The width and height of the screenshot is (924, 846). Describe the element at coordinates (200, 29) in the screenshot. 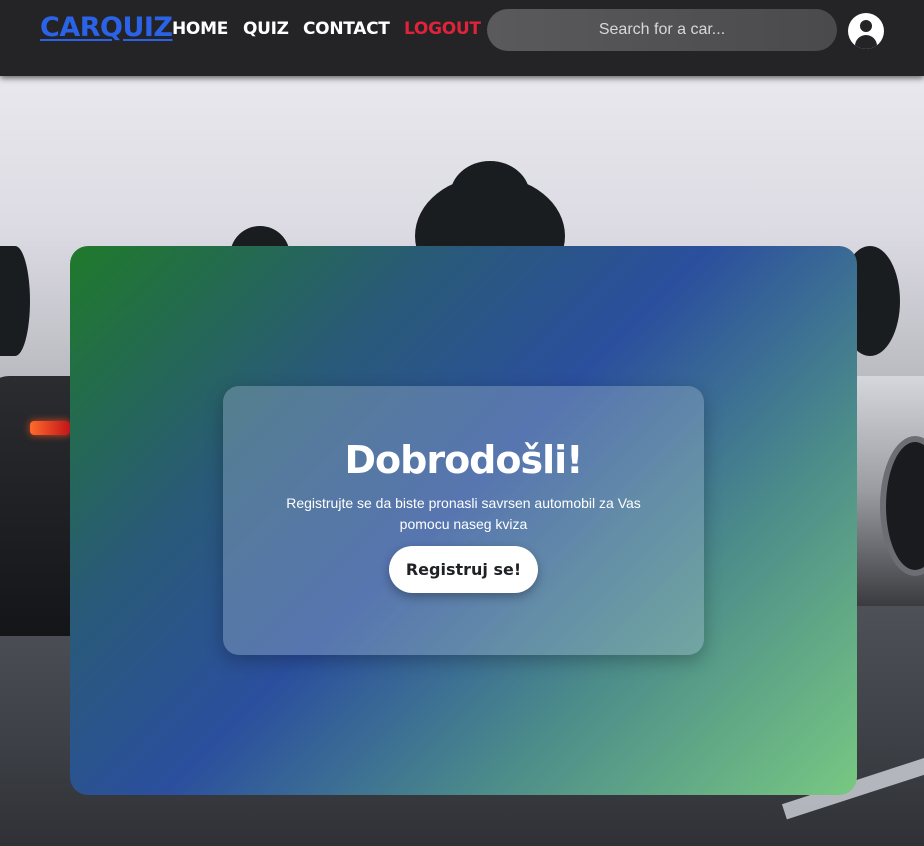

I see `nav-home-link: HOME` at that location.